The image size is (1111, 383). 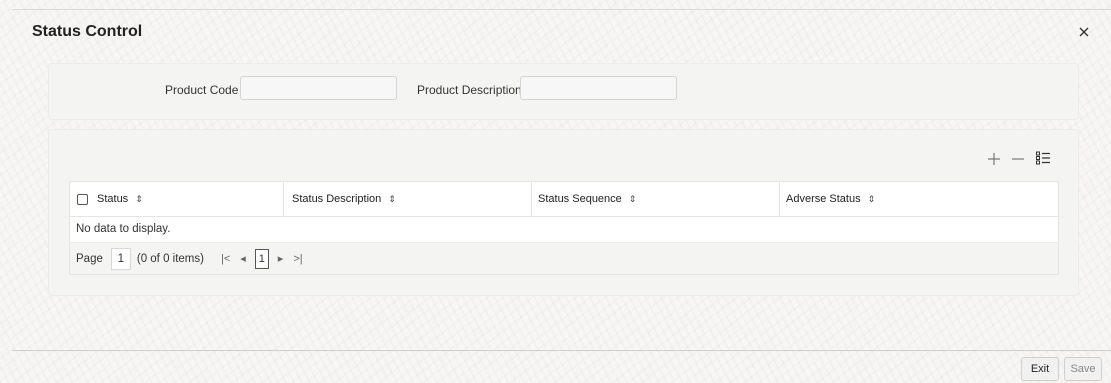 What do you see at coordinates (823, 199) in the screenshot?
I see `column-label-adverse-status: Adverse Status` at bounding box center [823, 199].